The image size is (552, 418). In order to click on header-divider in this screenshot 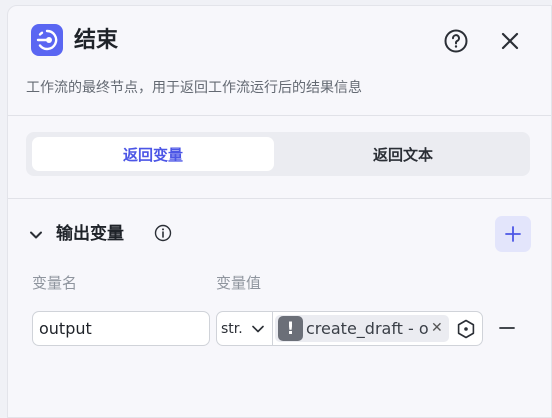, I will do `click(279, 115)`.